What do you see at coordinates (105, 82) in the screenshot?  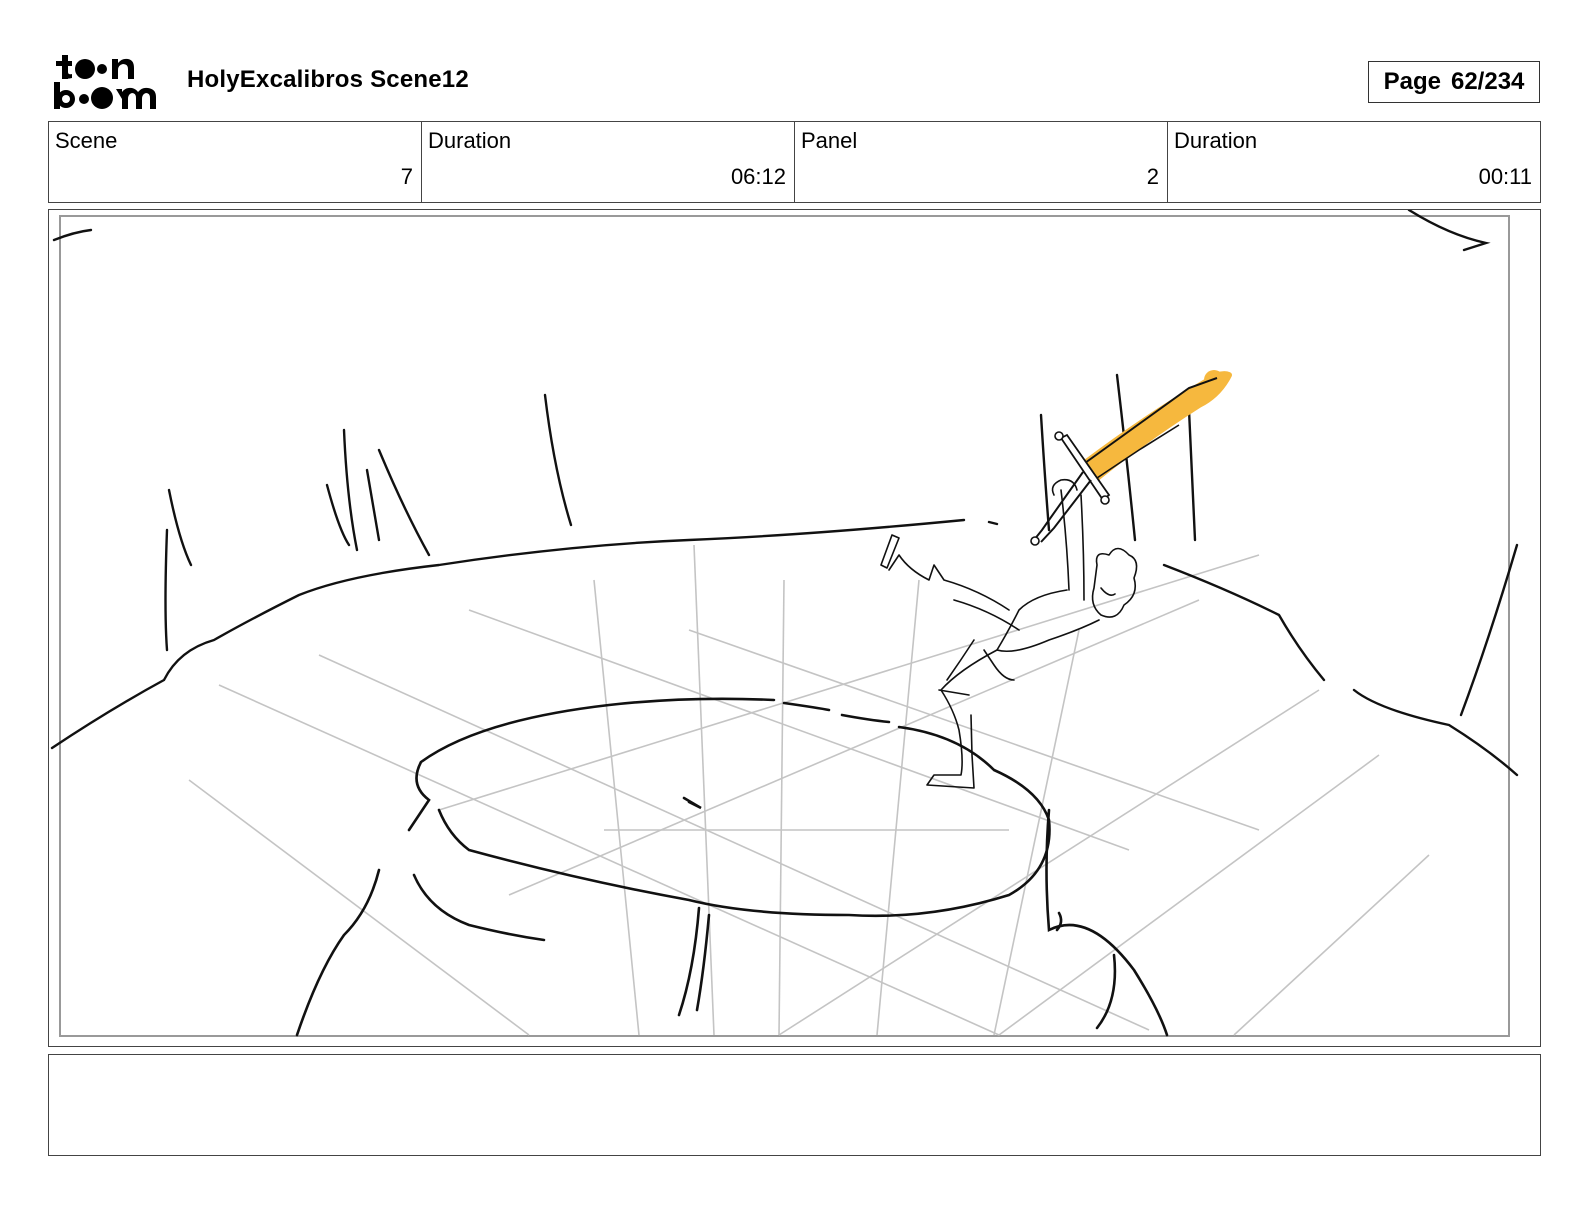 I see `toonboom-logo-mark` at bounding box center [105, 82].